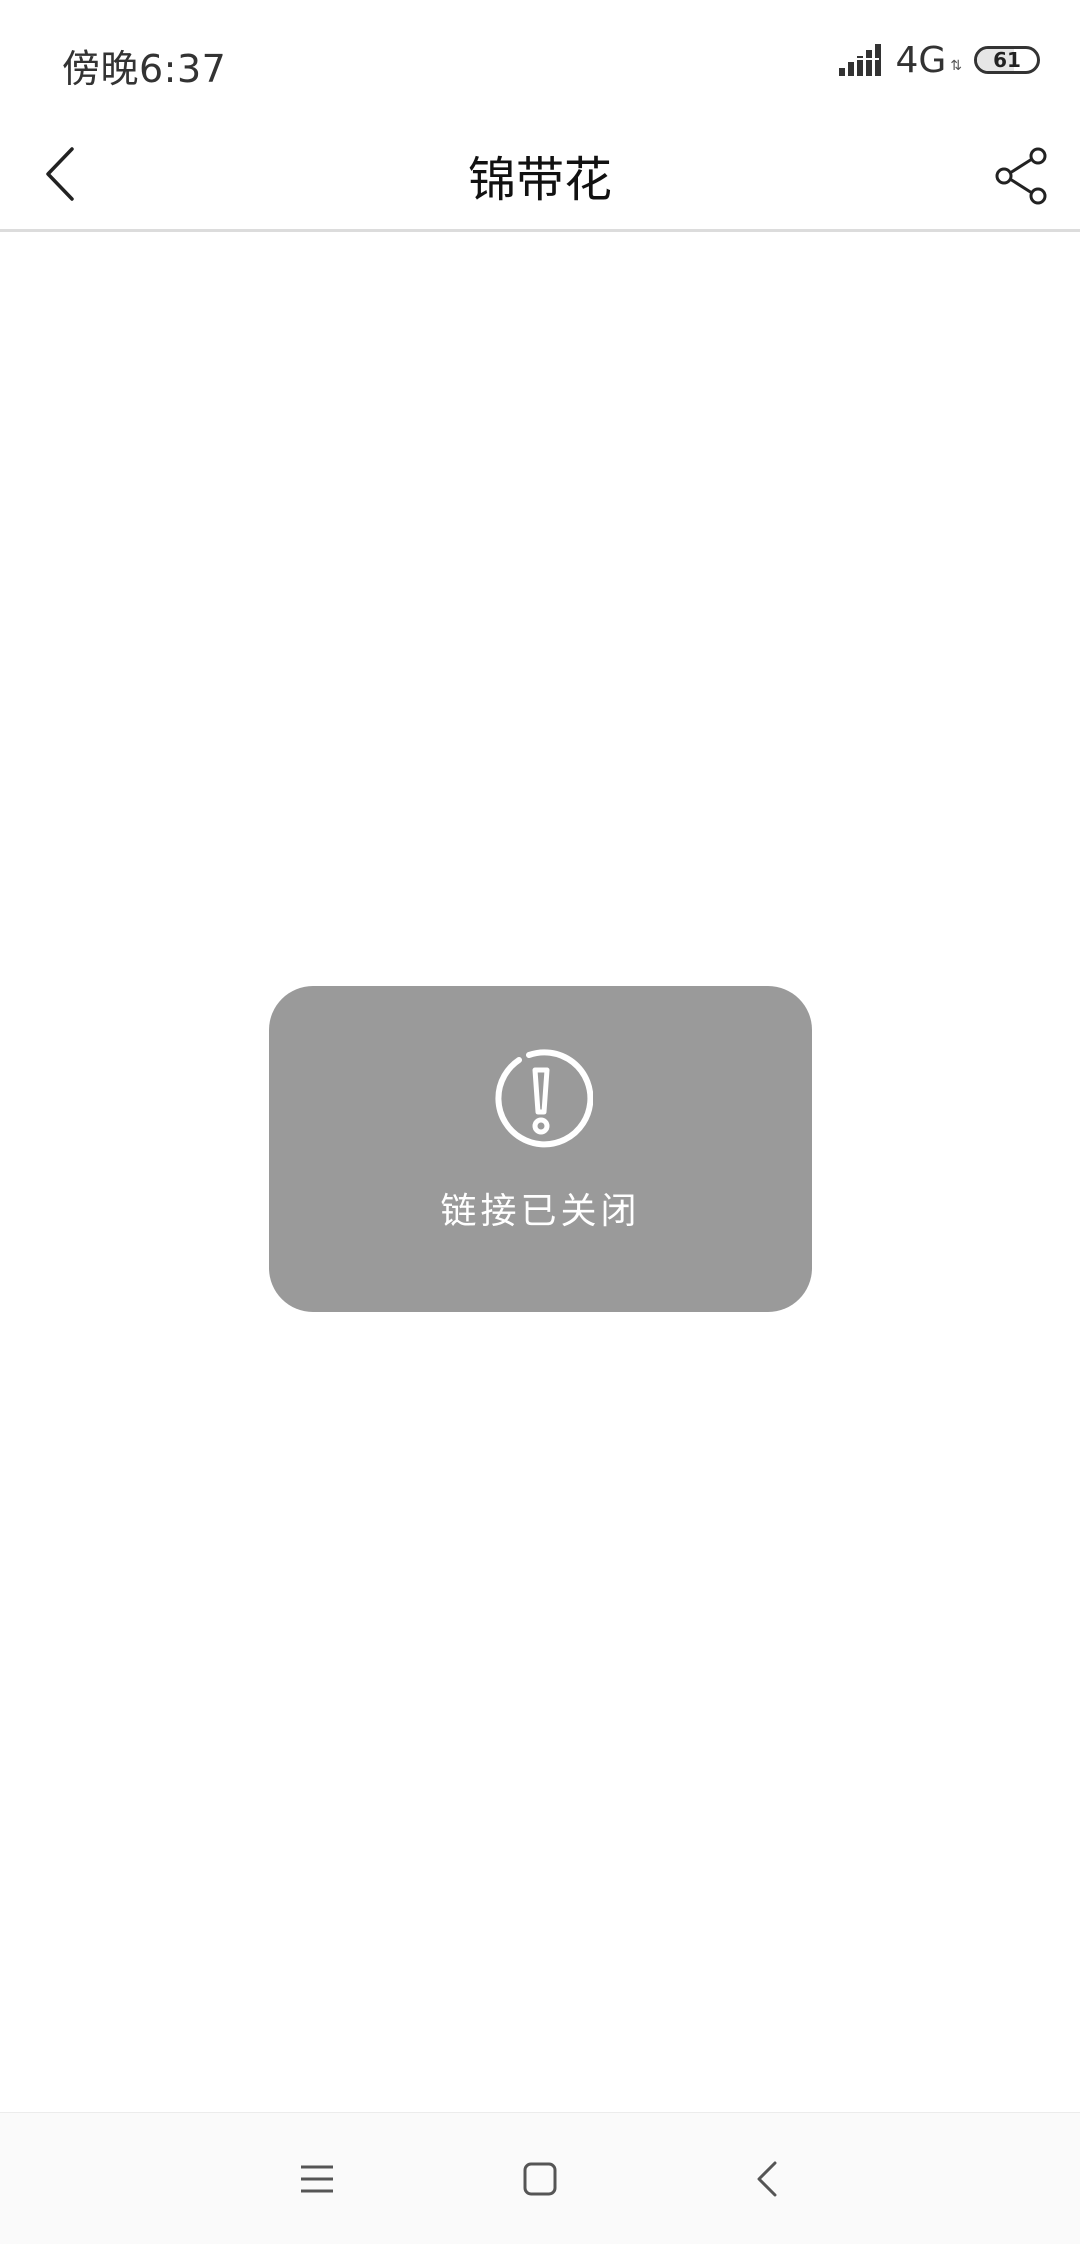 Image resolution: width=1080 pixels, height=2244 pixels. What do you see at coordinates (956, 66) in the screenshot?
I see `data-arrows-icon: ⇅` at bounding box center [956, 66].